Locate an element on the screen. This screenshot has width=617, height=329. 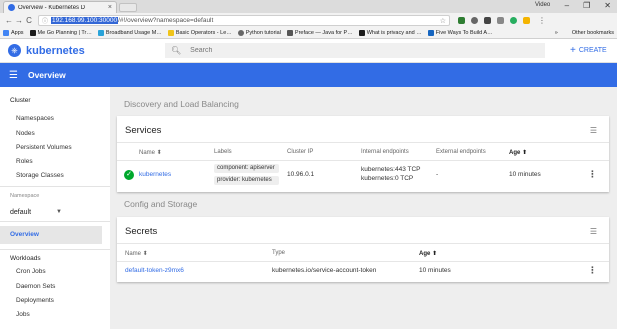
profile-name: Video is located at coordinates (542, 5).